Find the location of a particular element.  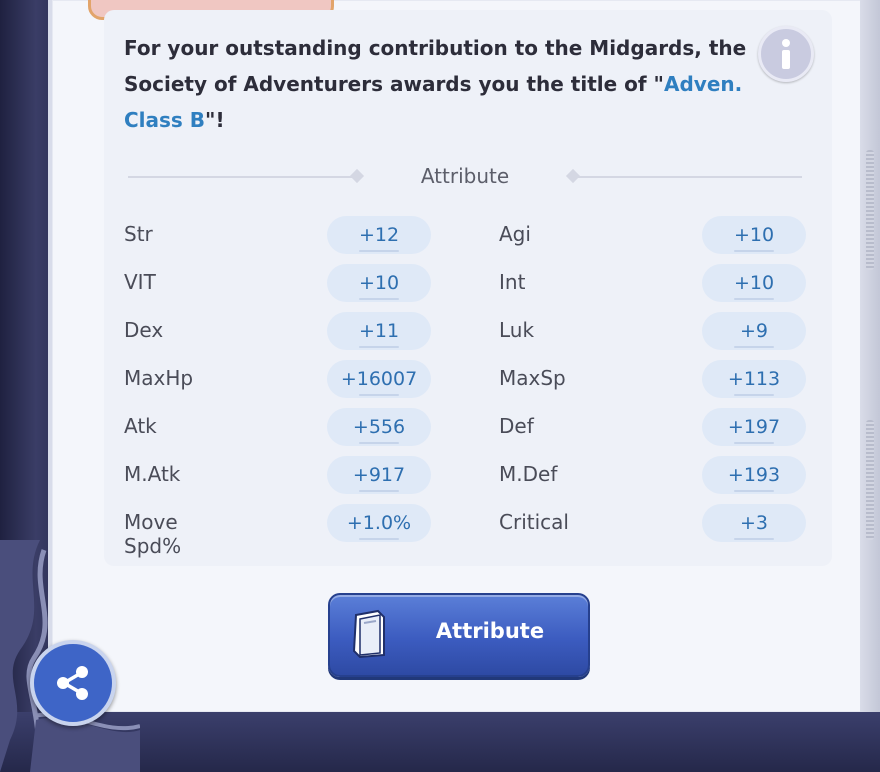

share-icon is located at coordinates (72, 683).